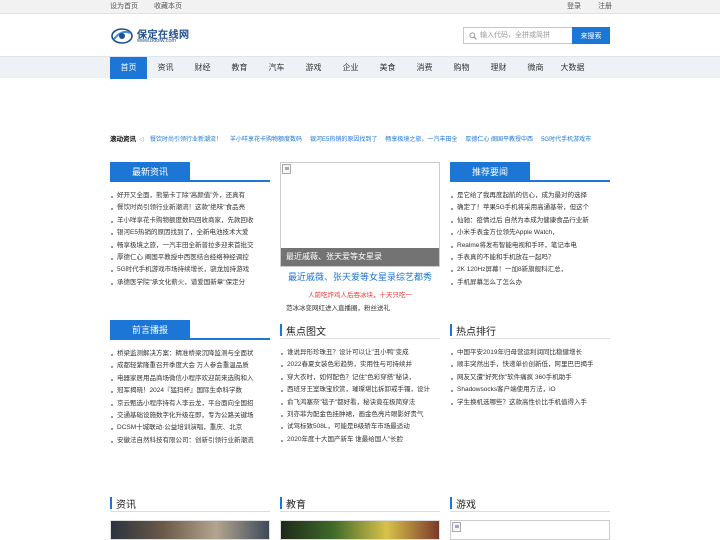 The width and height of the screenshot is (720, 540). Describe the element at coordinates (360, 378) in the screenshot. I see `list-item: 穿大衣时，如何配色？记住"色彩穿搭"秘诀，` at that location.